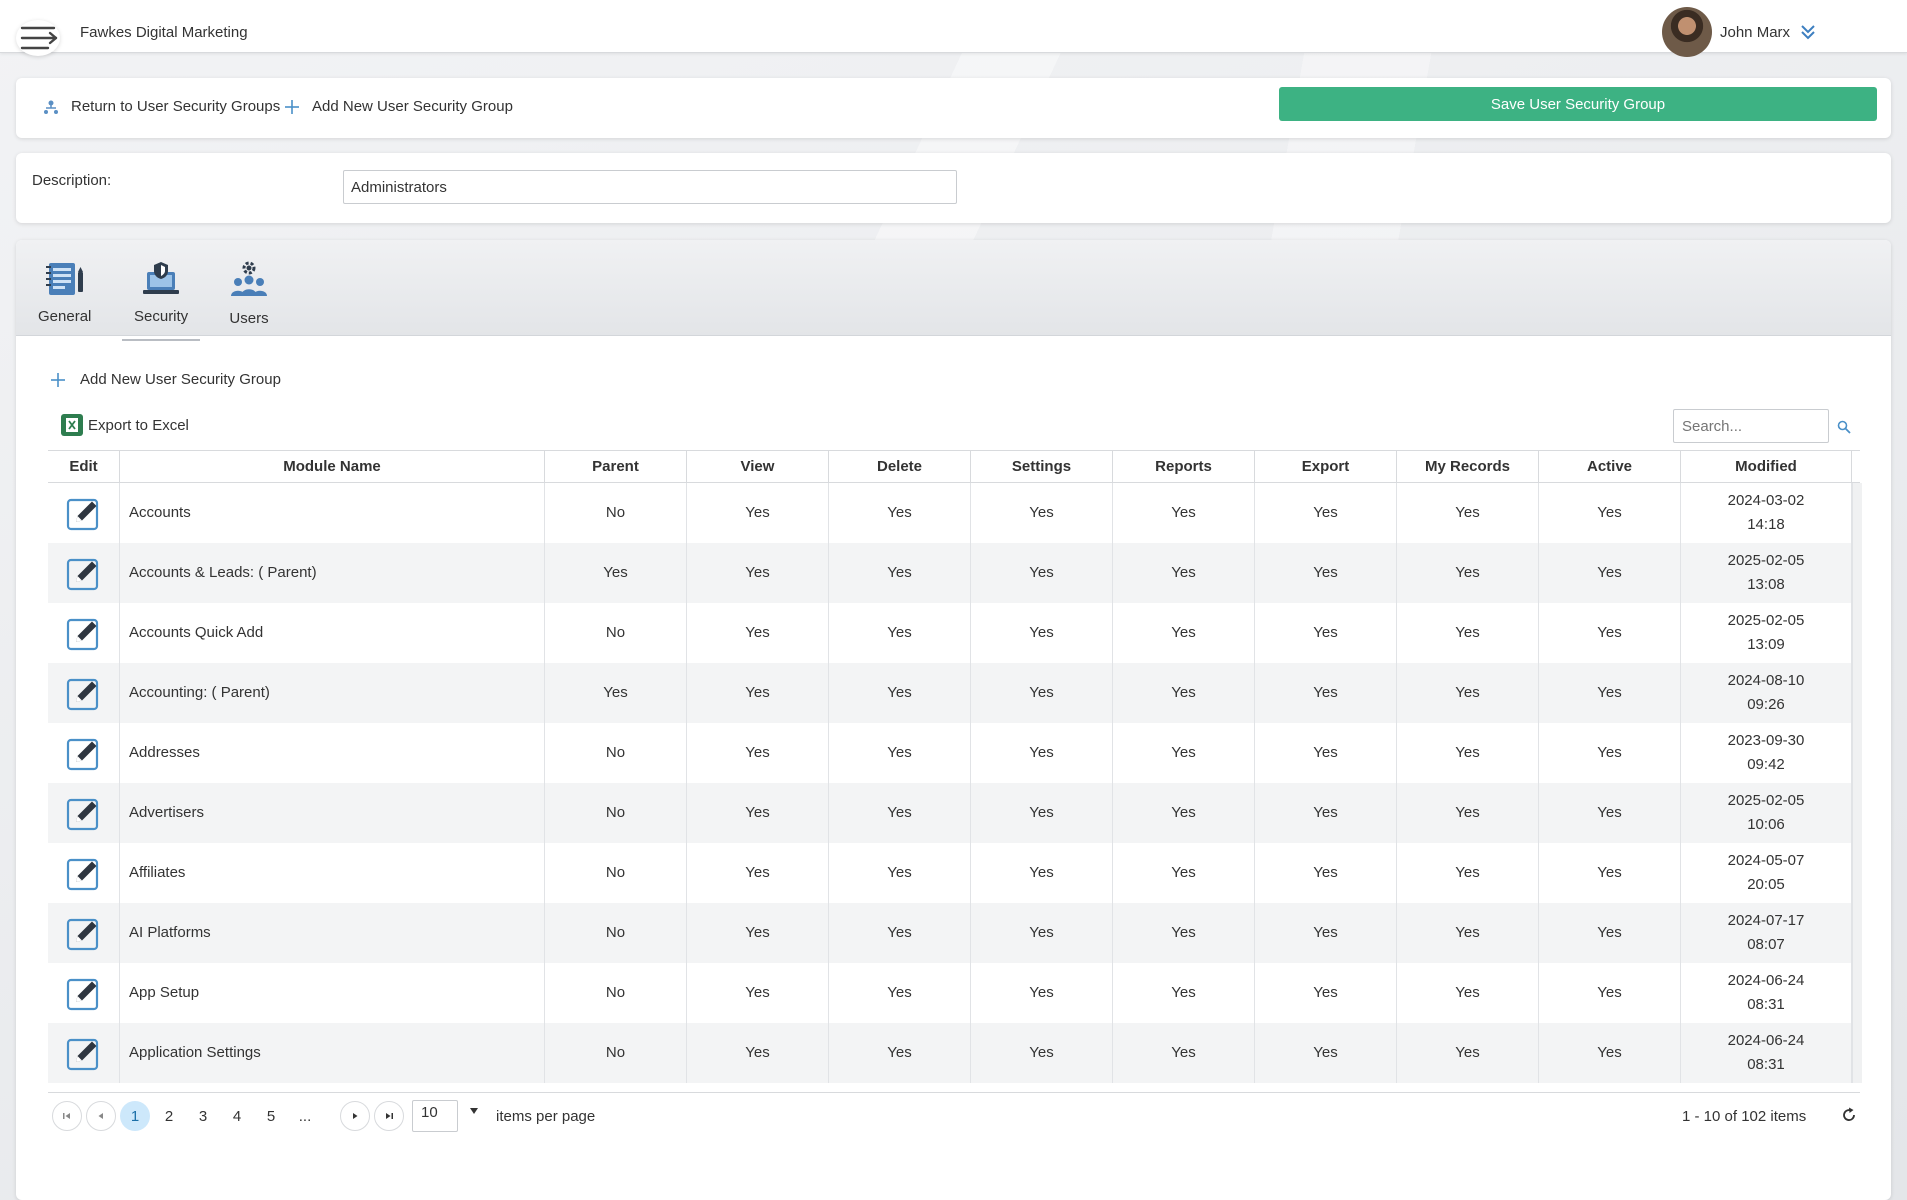 The width and height of the screenshot is (1907, 1200). I want to click on col-modified-header: Modified, so click(1766, 466).